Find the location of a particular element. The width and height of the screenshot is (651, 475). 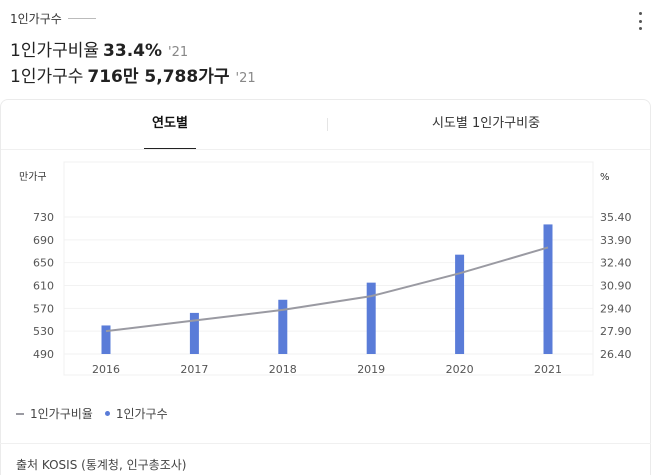

y-left-tick-label: 690 is located at coordinates (43, 240).